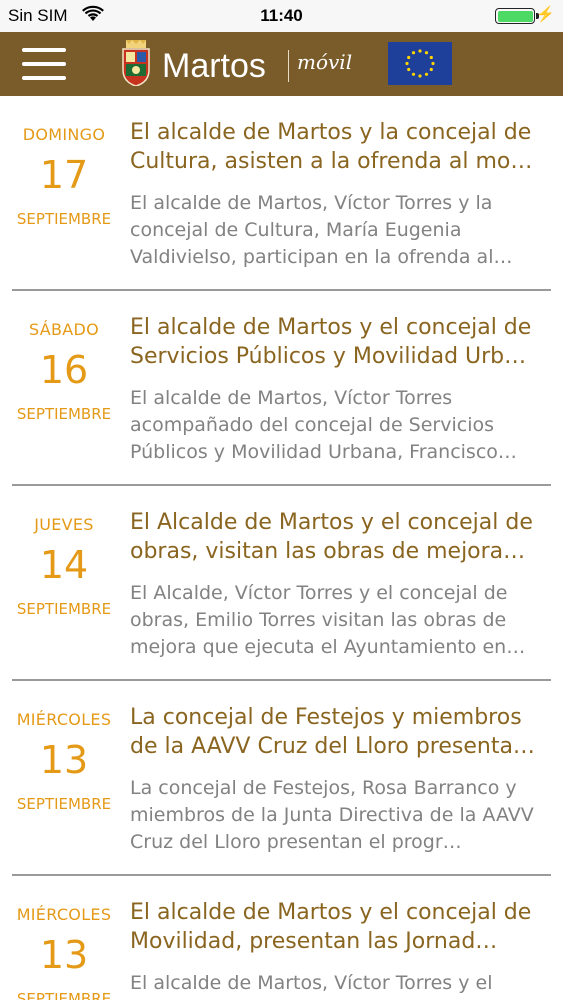  I want to click on status-bar: Sin SIM 11:40 ⚡, so click(281, 16).